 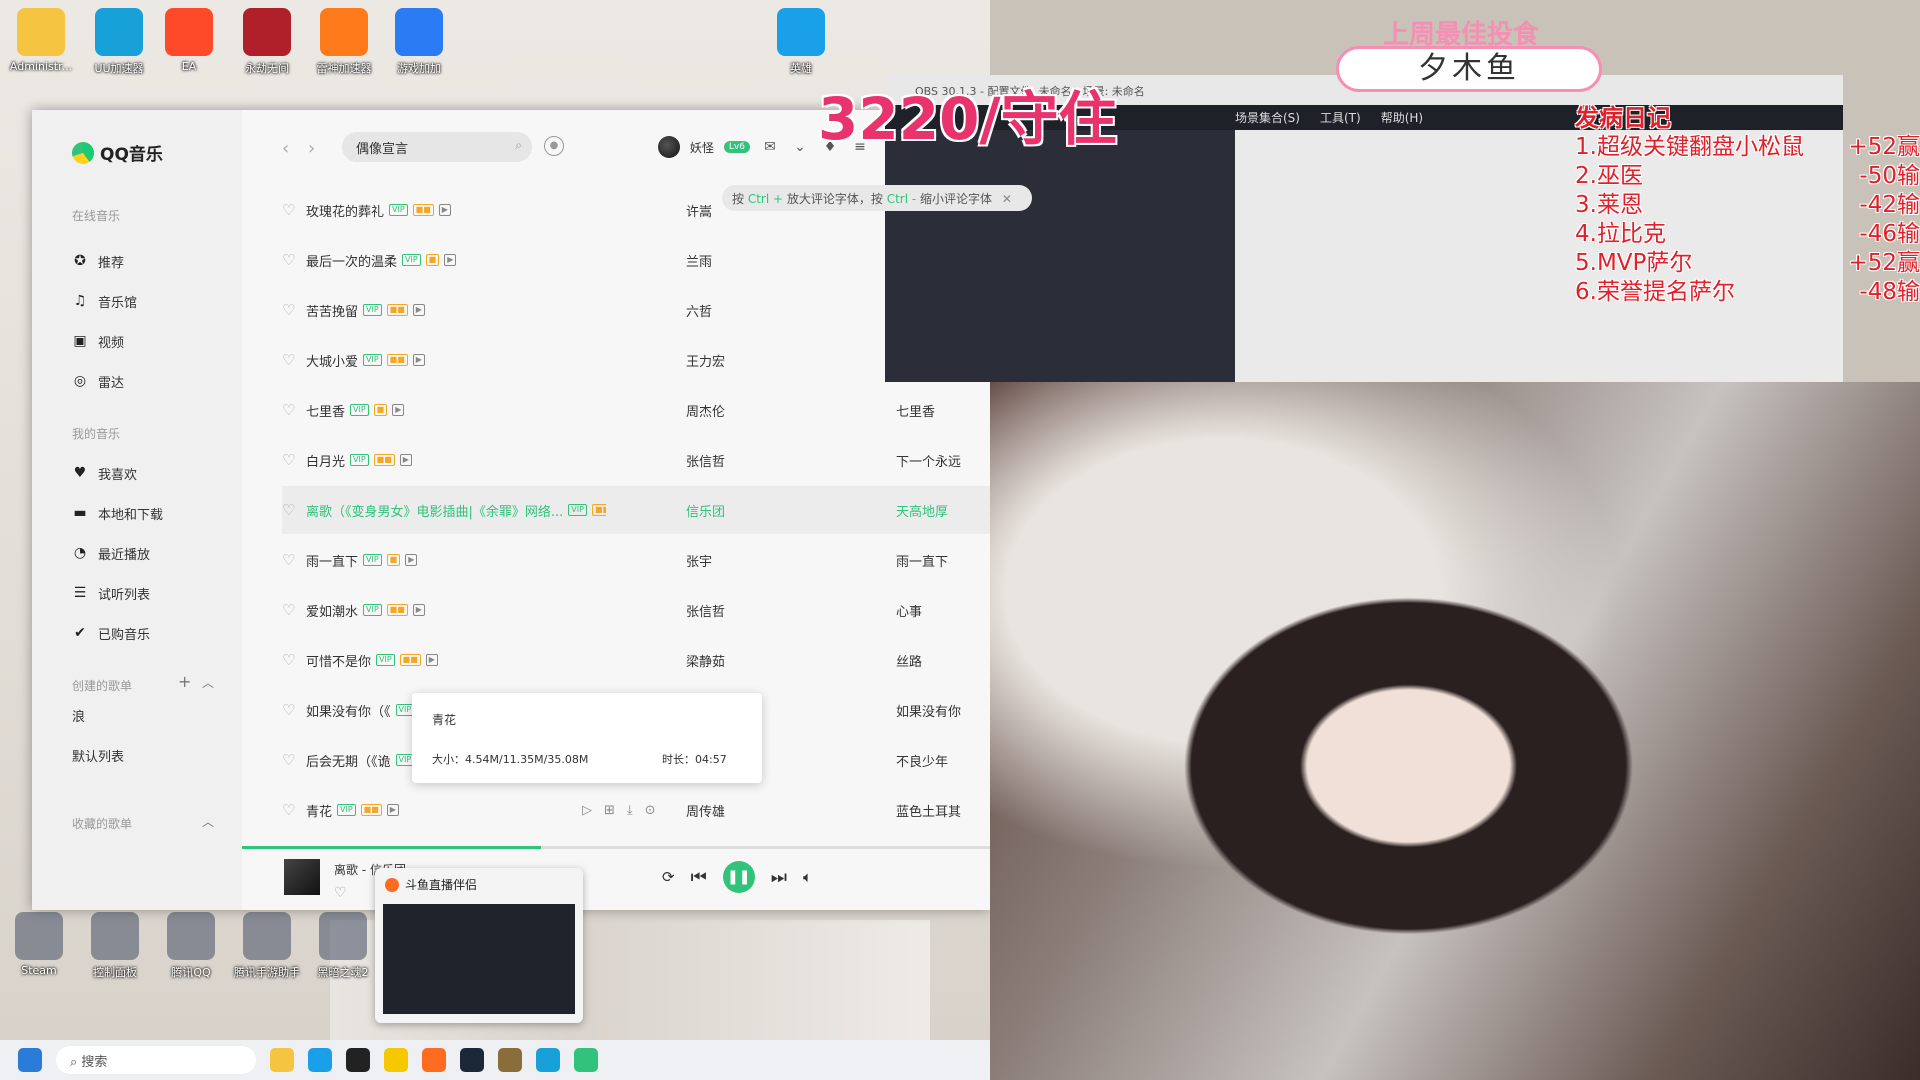 What do you see at coordinates (437, 147) in the screenshot?
I see `search-input: 偶像宣言 ⌕` at bounding box center [437, 147].